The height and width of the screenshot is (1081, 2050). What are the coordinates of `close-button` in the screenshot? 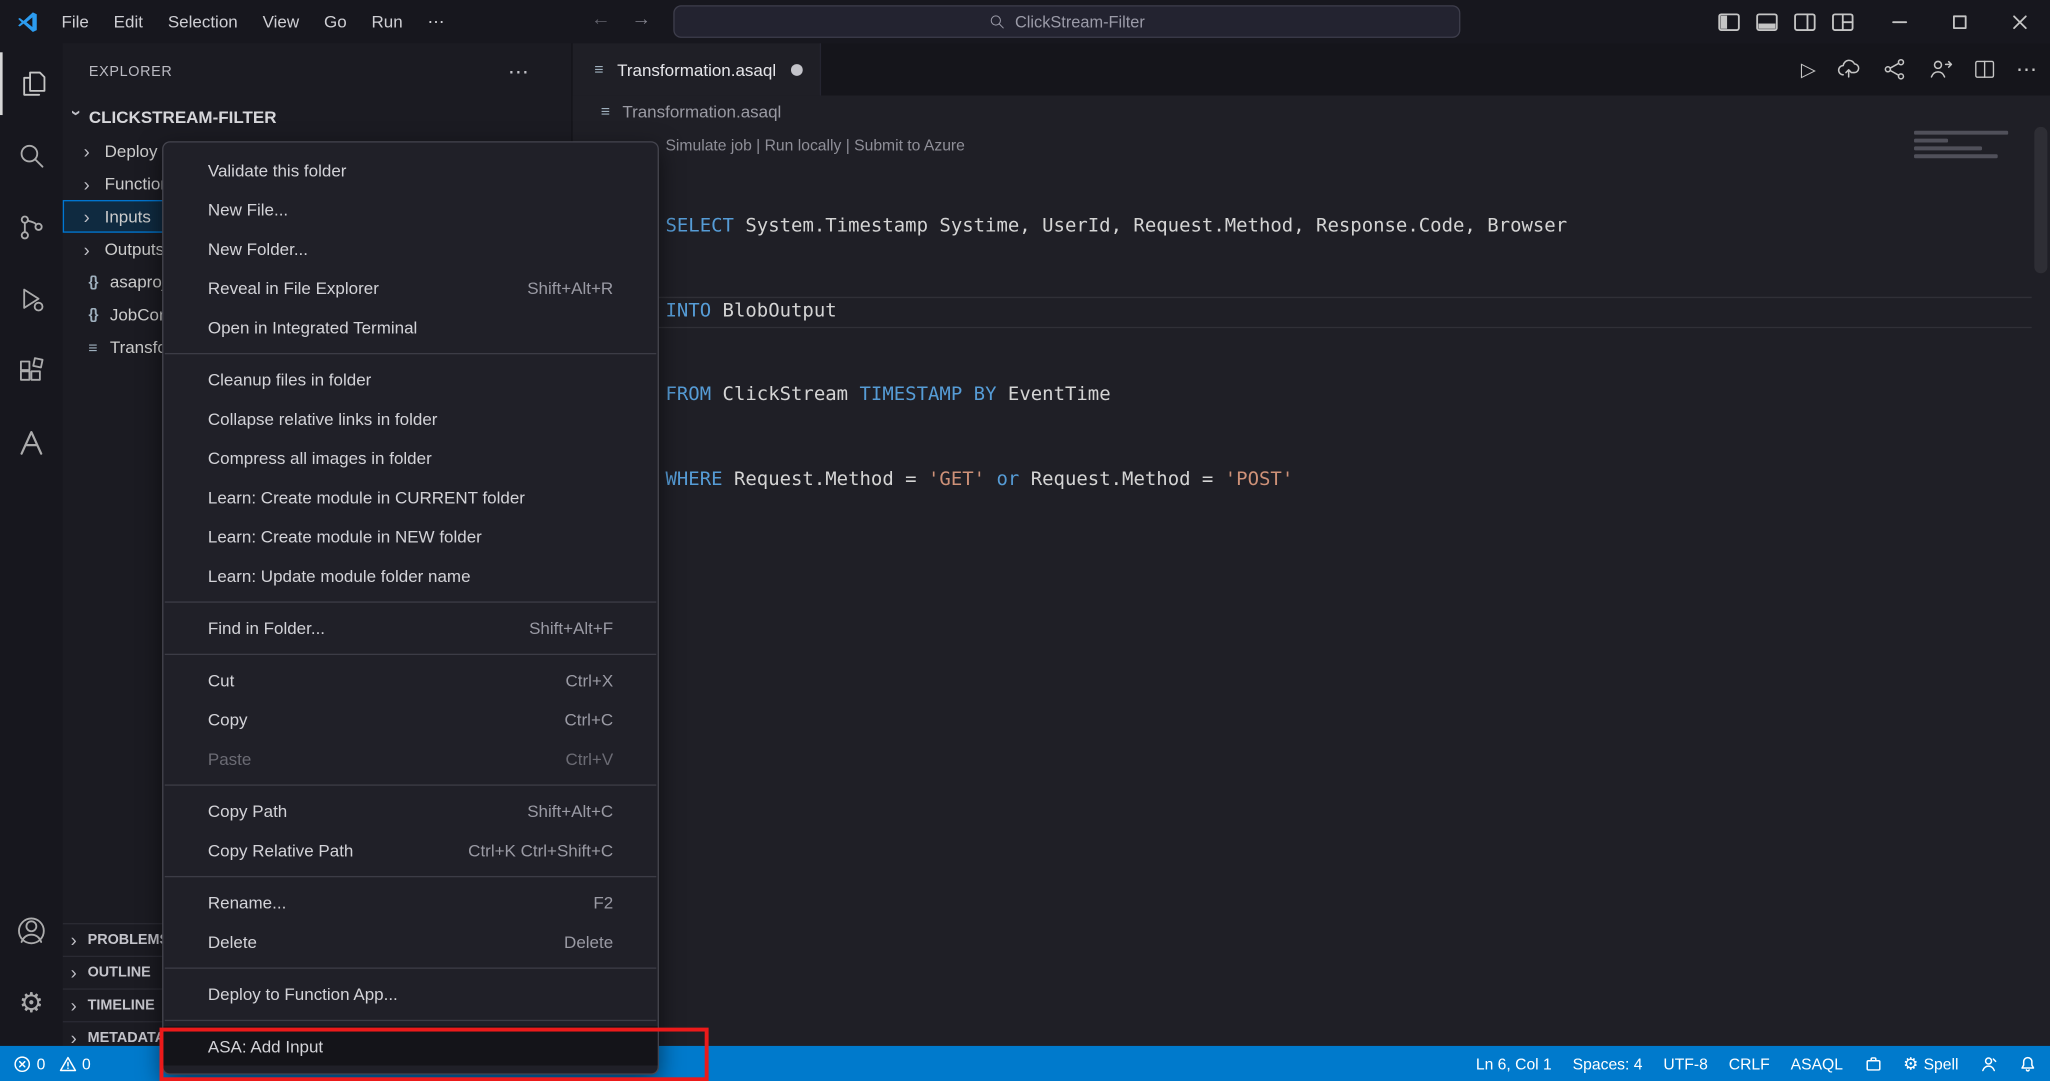 It's located at (2020, 21).